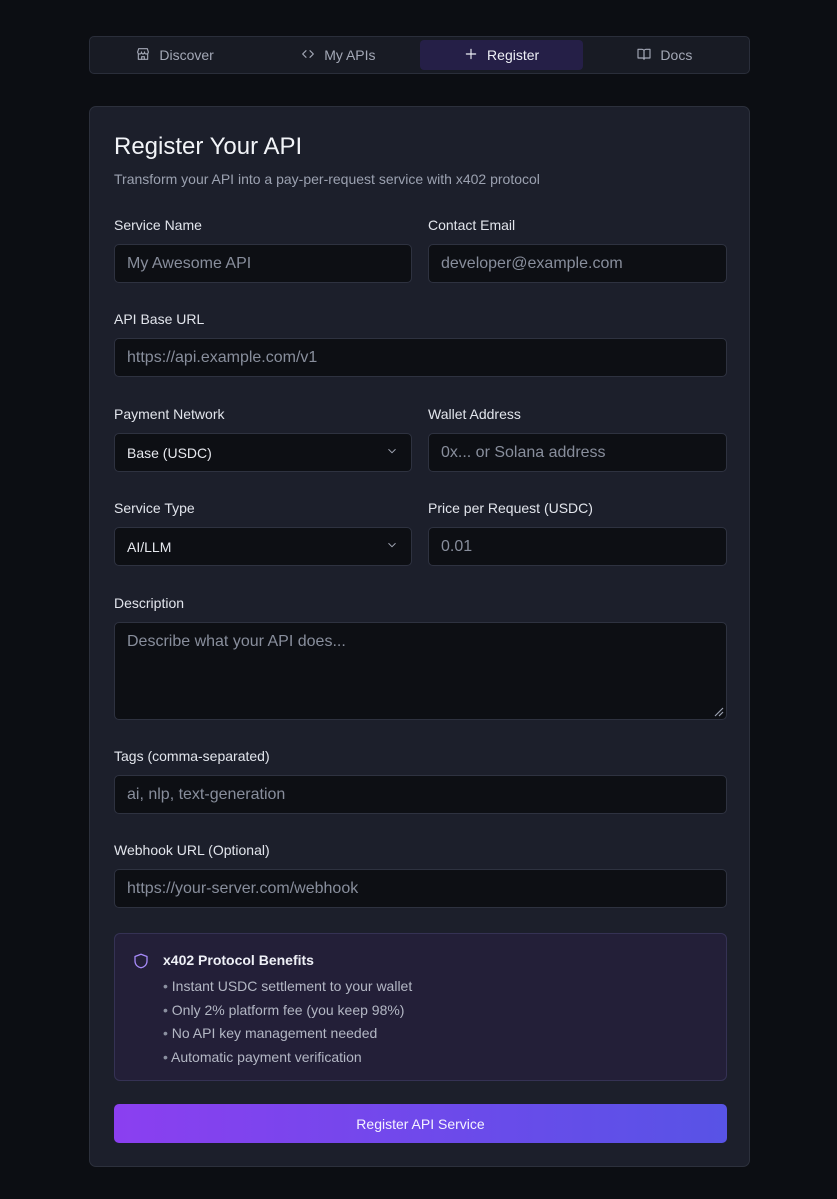 The height and width of the screenshot is (1199, 837). I want to click on tab-docs: Docs, so click(664, 55).